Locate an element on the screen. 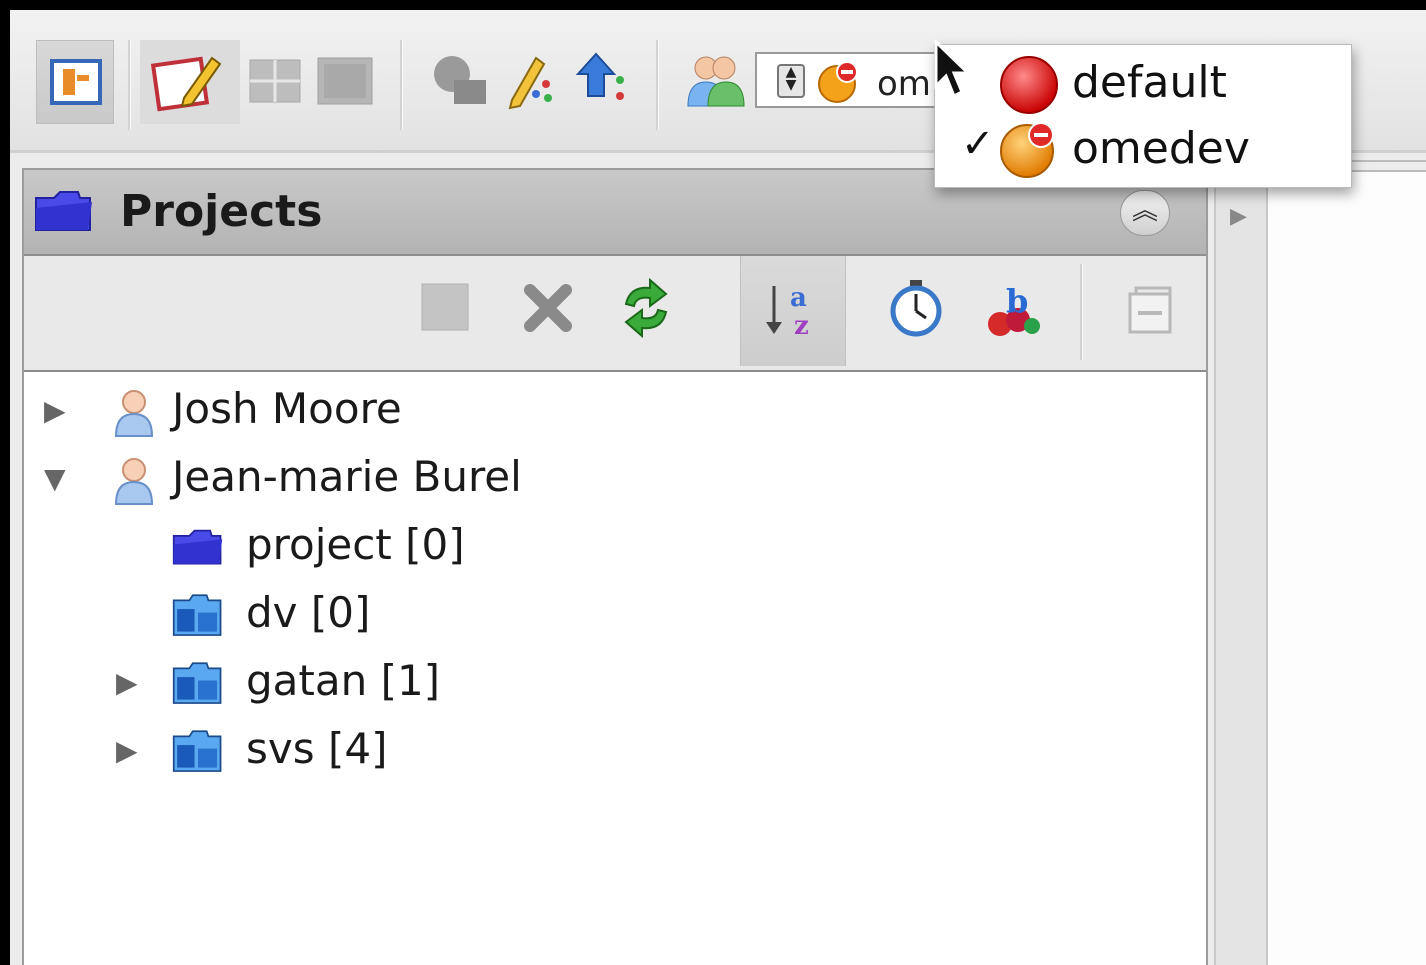 This screenshot has width=1426, height=965. panel-title: Projects is located at coordinates (221, 211).